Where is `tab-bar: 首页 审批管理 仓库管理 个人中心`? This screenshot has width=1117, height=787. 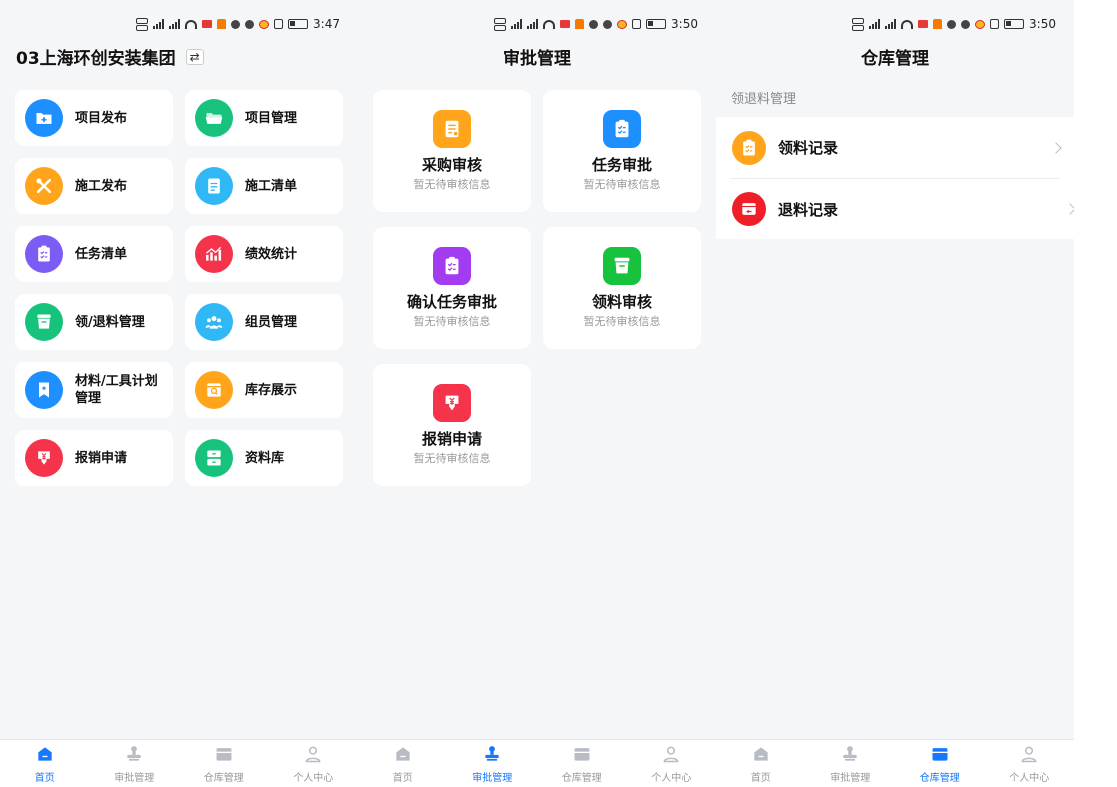
tab-bar: 首页 审批管理 仓库管理 个人中心 is located at coordinates (537, 763).